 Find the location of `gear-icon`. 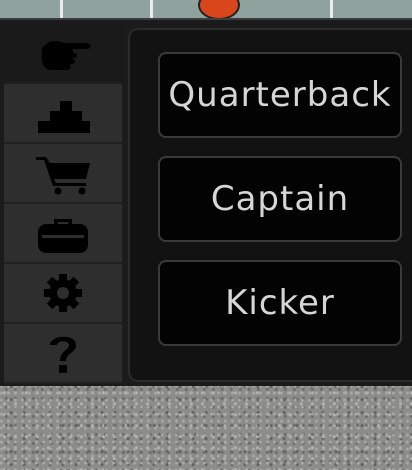

gear-icon is located at coordinates (63, 293).